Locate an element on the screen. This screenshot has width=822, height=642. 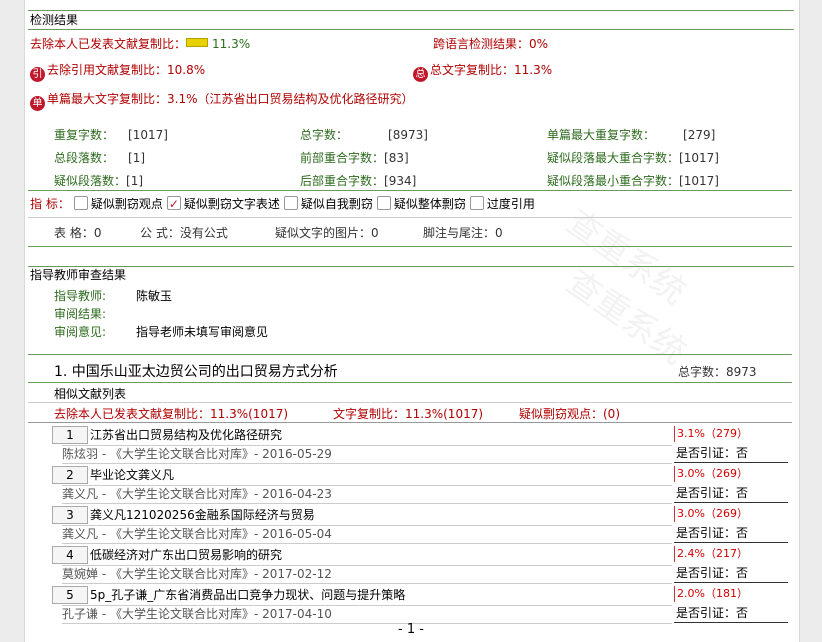
review-opinion-value: 指导老师未填写审阅意见 is located at coordinates (202, 332).